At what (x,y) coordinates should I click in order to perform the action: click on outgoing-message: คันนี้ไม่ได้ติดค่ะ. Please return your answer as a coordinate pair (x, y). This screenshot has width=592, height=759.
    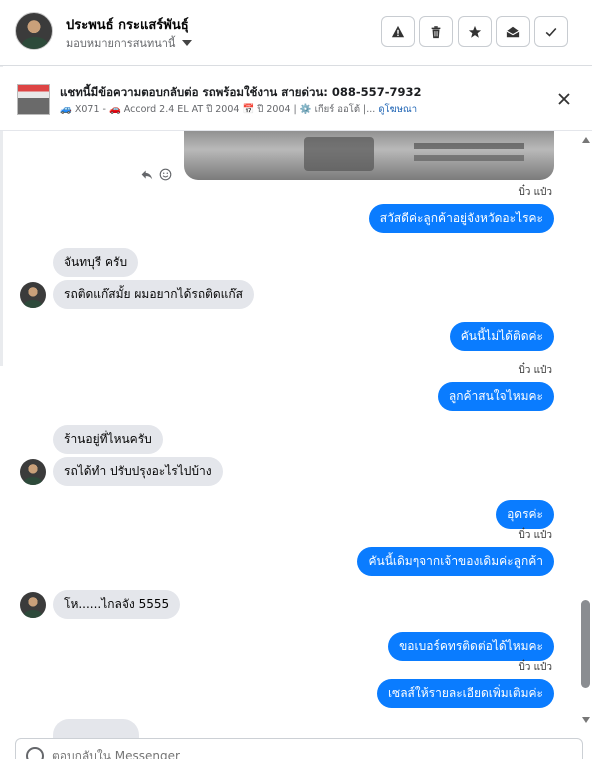
    Looking at the image, I should click on (501, 336).